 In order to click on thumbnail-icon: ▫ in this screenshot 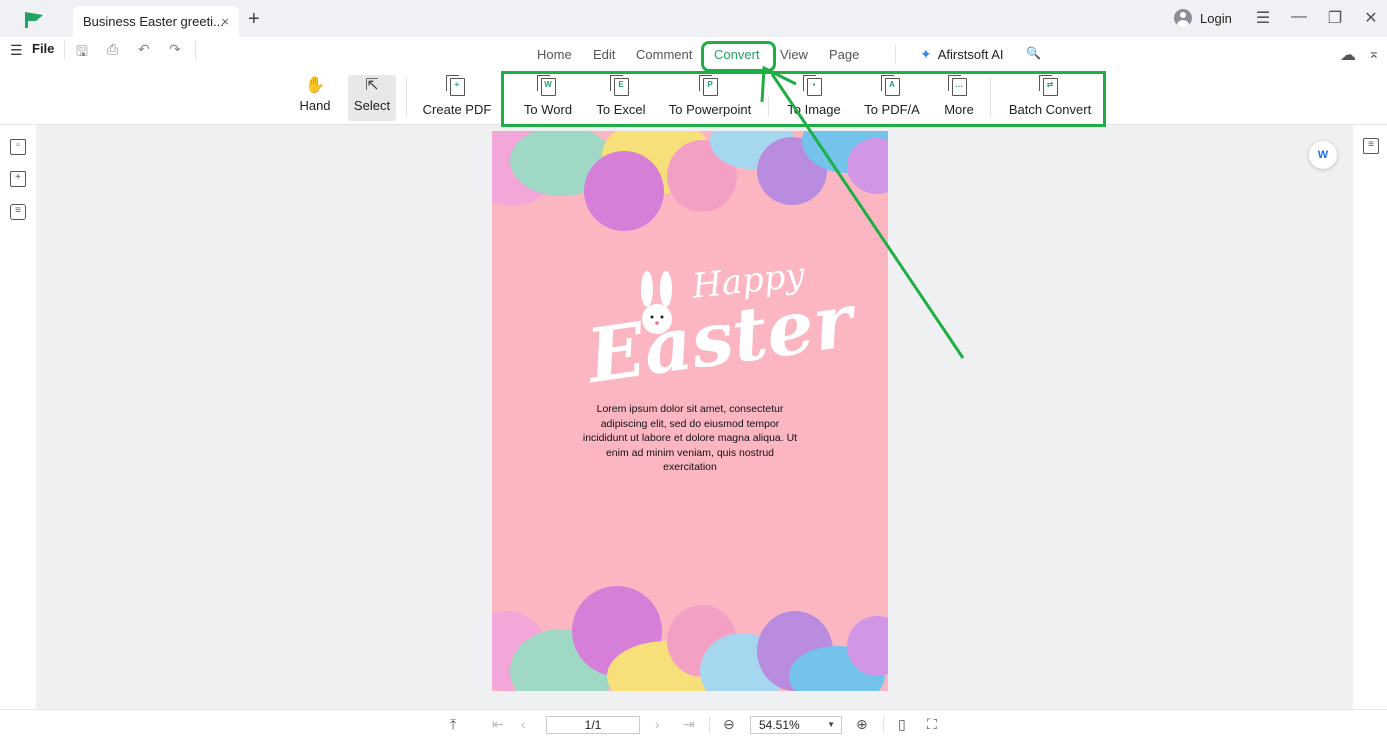, I will do `click(18, 147)`.